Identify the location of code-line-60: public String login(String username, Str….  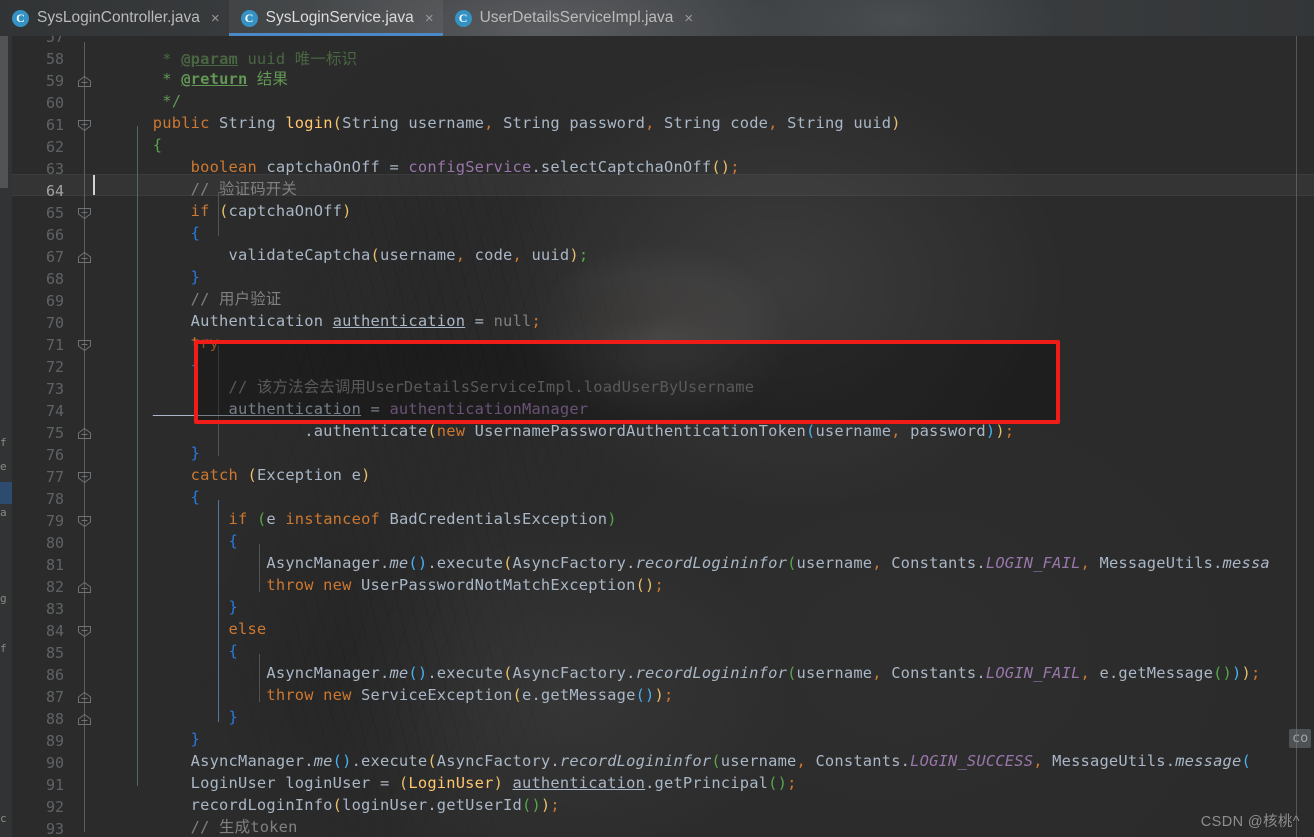
(526, 123).